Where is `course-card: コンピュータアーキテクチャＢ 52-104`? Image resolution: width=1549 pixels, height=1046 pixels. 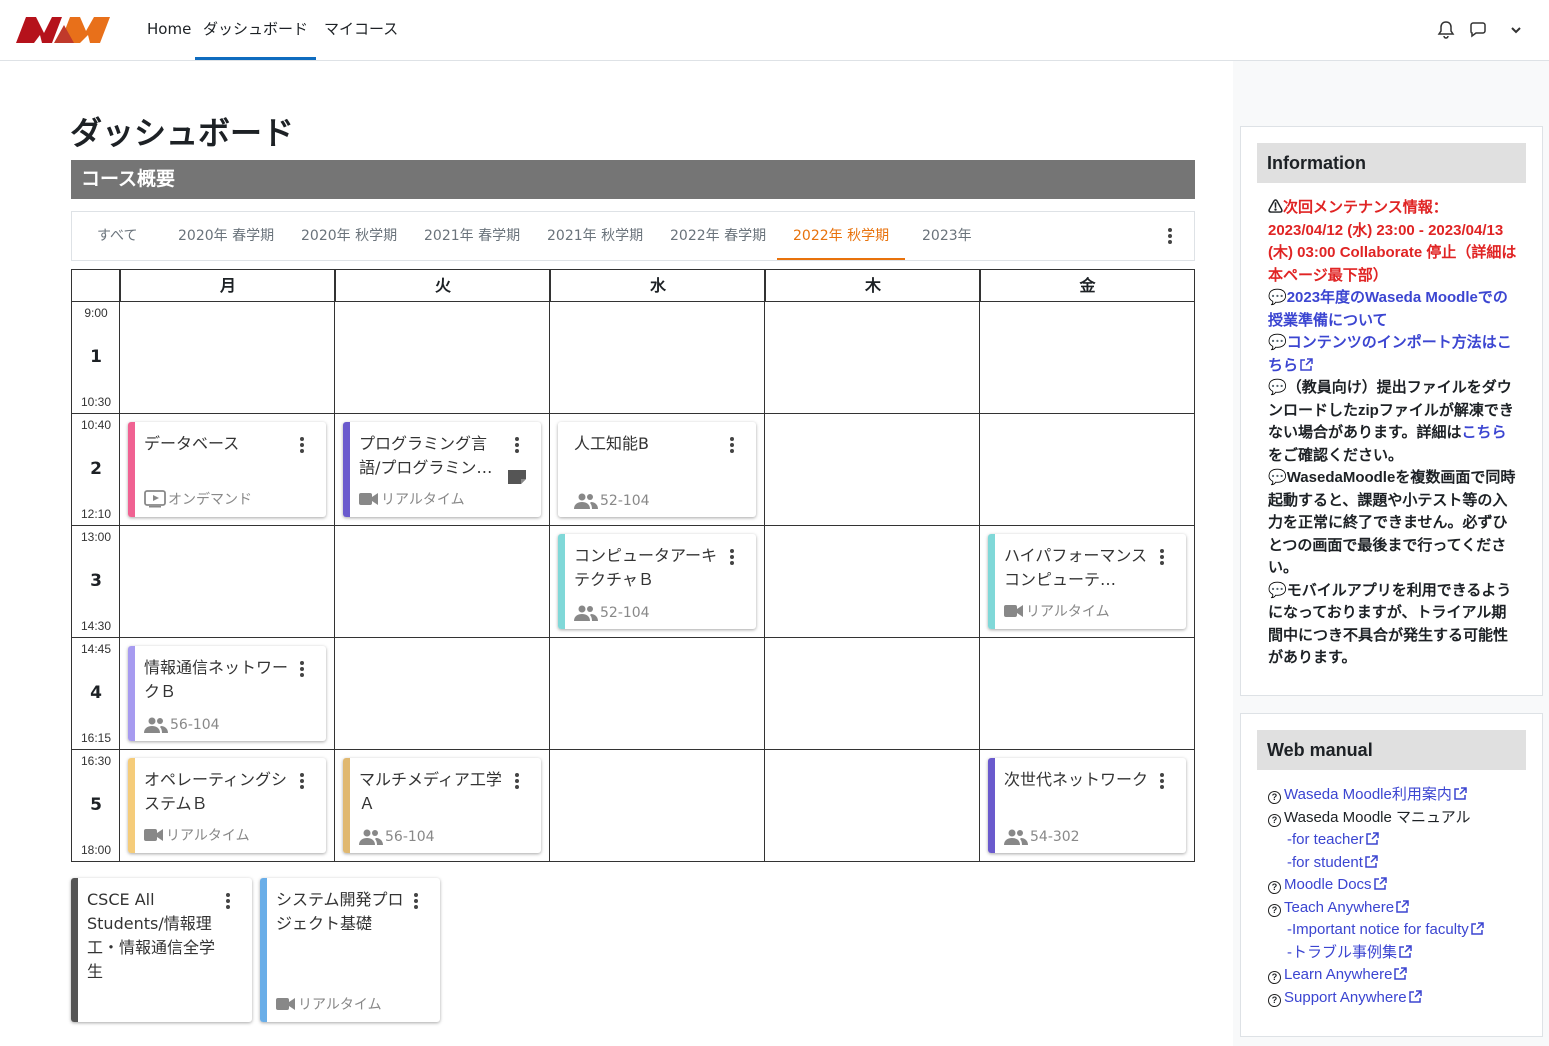
course-card: コンピュータアーキテクチャＢ 52-104 is located at coordinates (657, 581).